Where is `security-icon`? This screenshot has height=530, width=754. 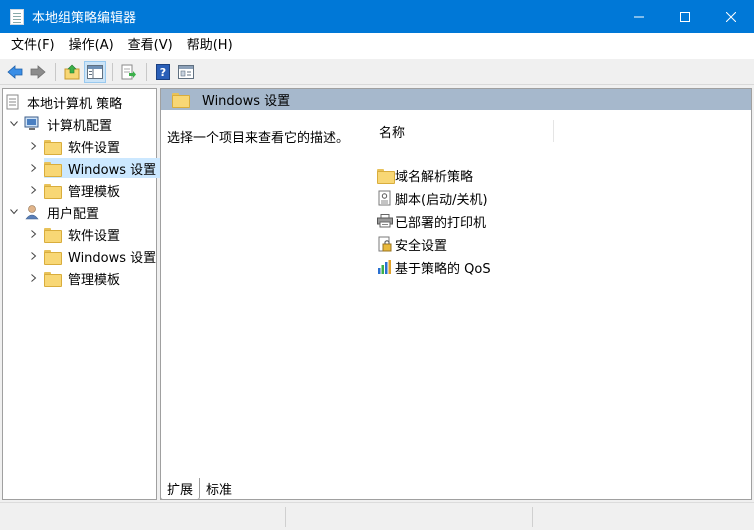
security-icon is located at coordinates (385, 244).